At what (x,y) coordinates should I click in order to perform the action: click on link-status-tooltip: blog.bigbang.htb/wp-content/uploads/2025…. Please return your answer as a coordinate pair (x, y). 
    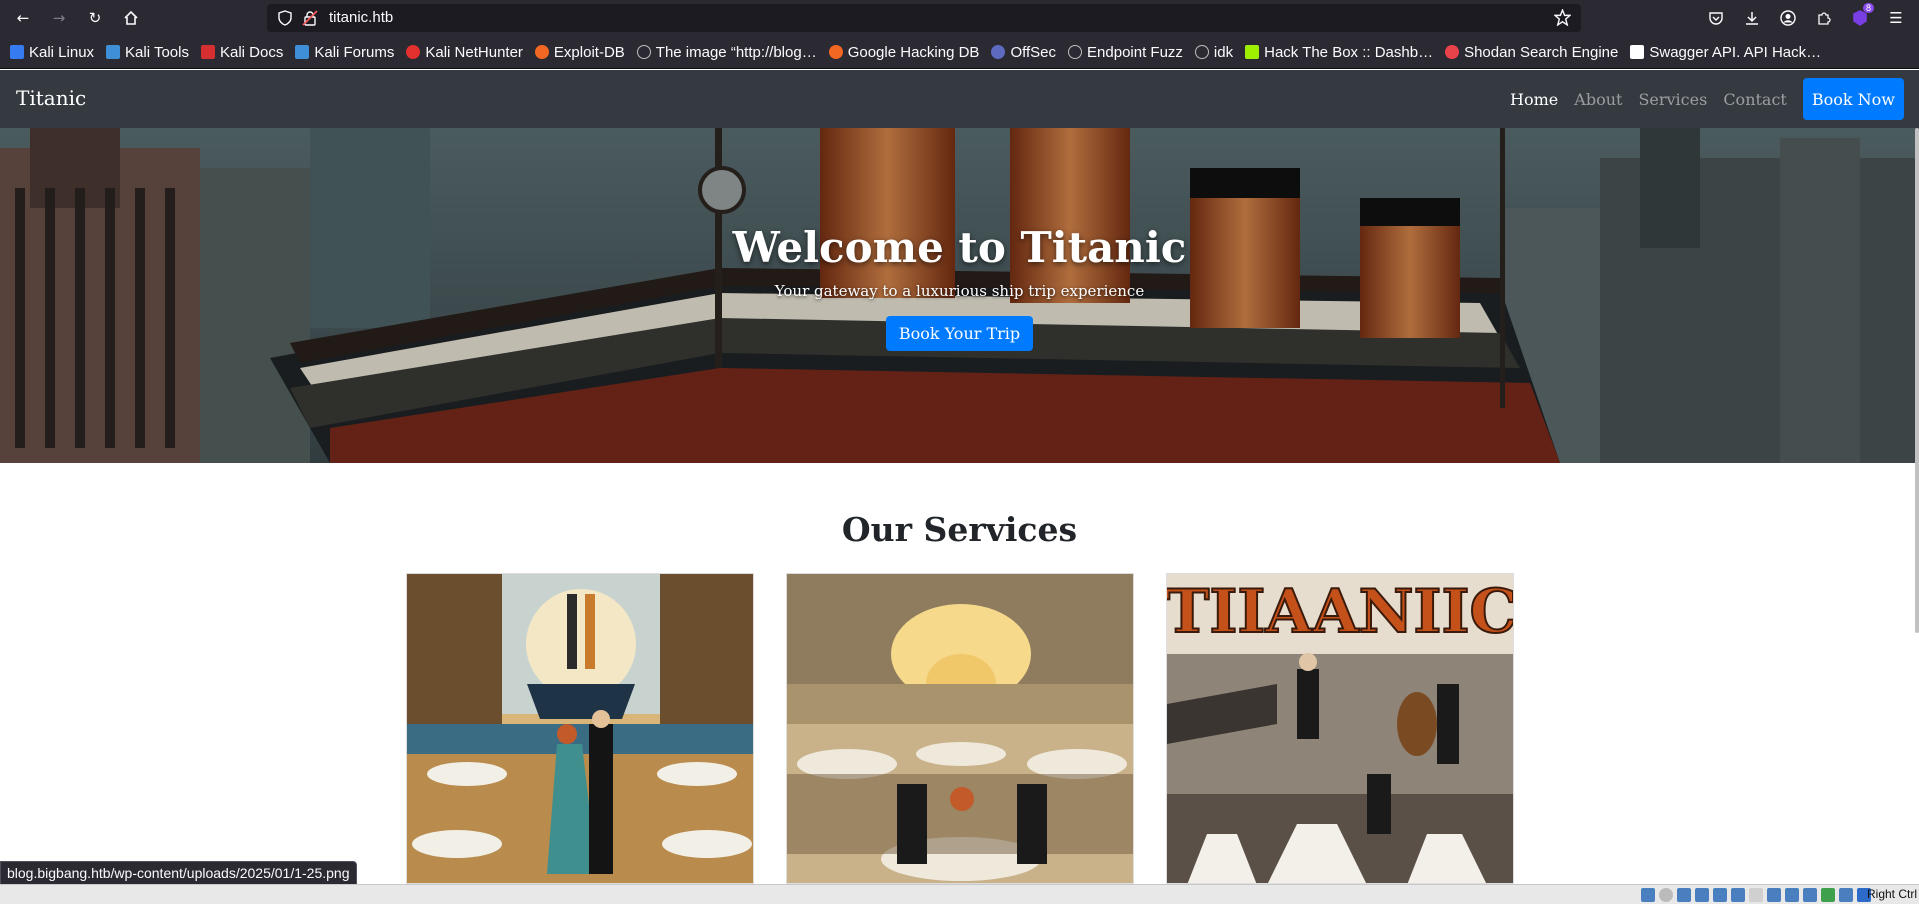
    Looking at the image, I should click on (178, 873).